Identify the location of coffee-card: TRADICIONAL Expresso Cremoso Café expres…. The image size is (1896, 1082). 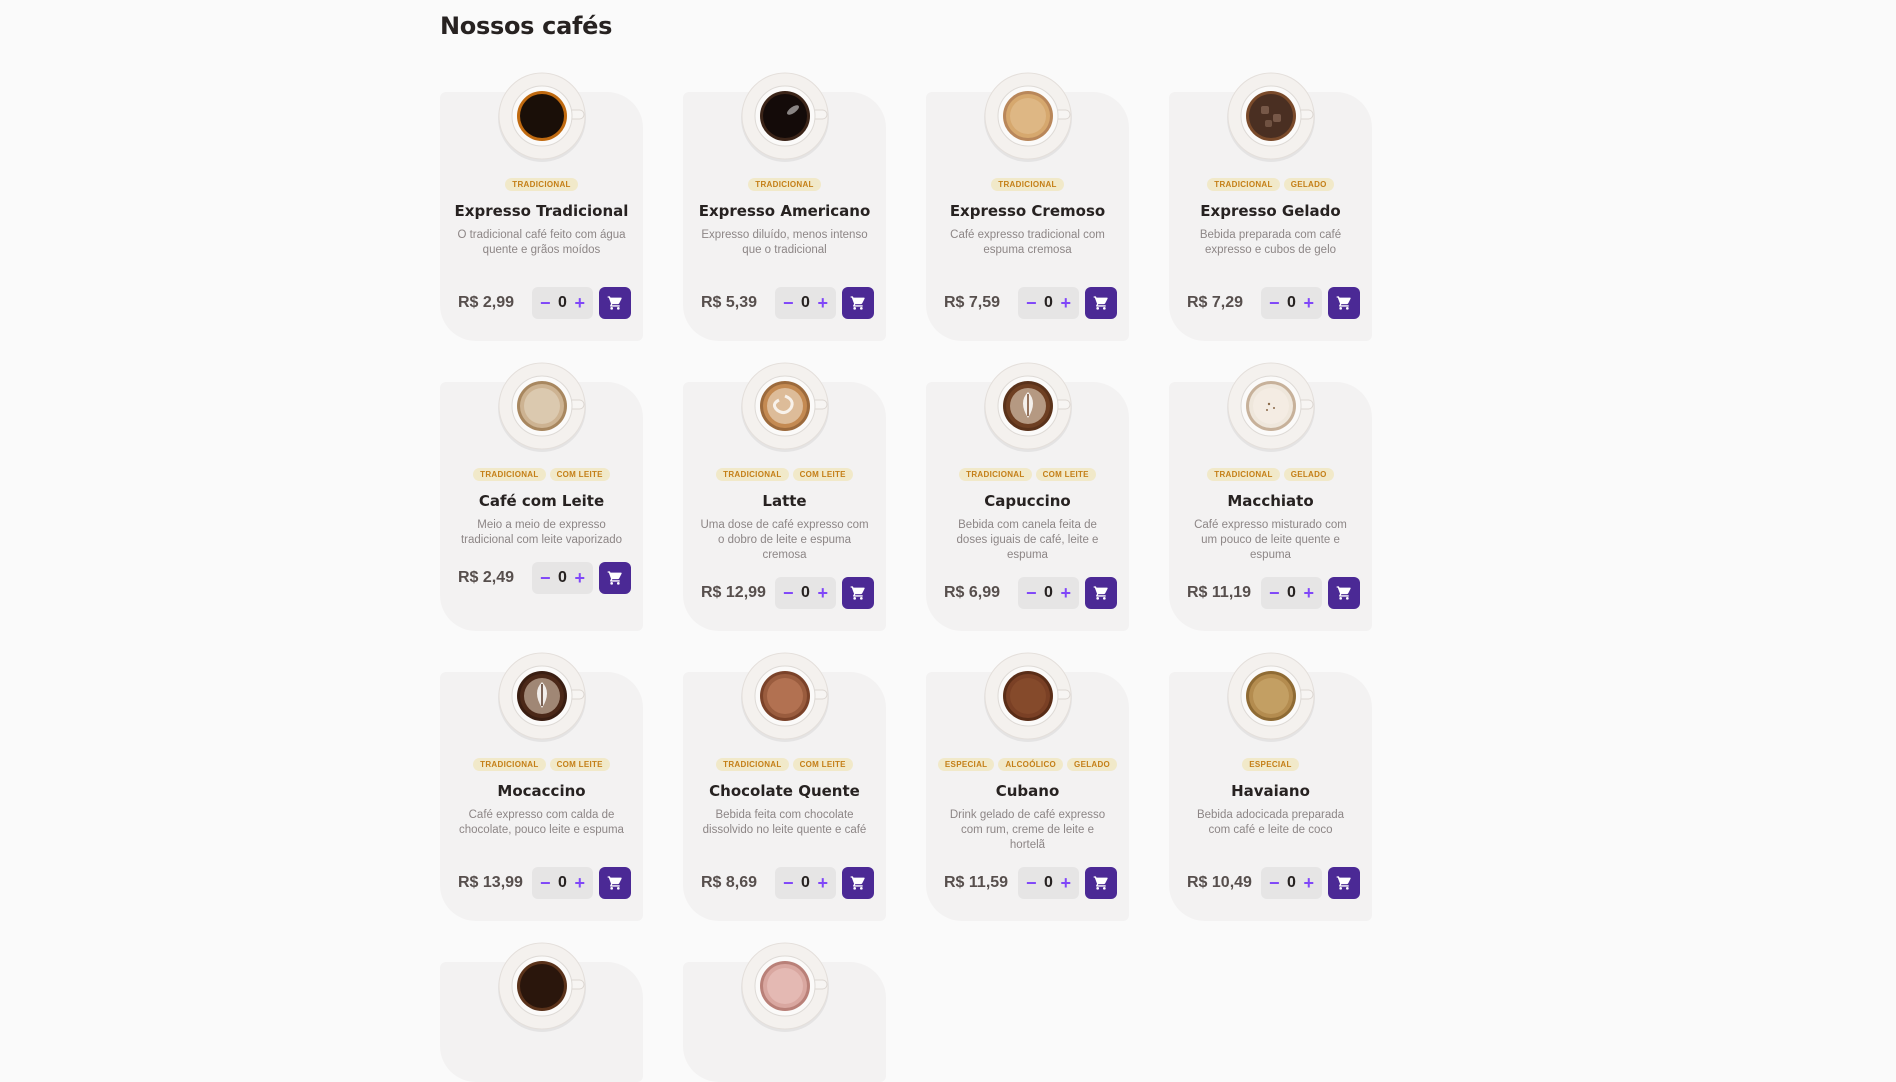
(1027, 206).